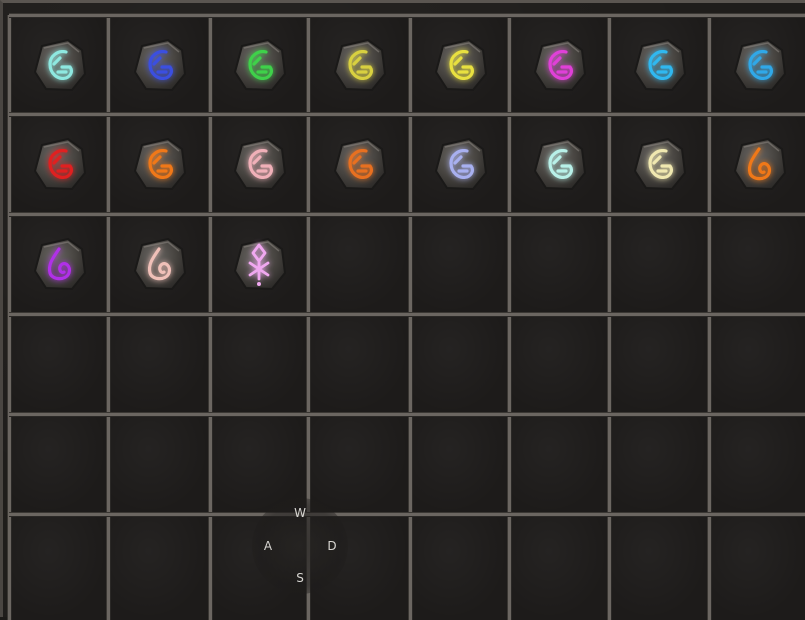  I want to click on g-rune-skyblue-icon, so click(659, 65).